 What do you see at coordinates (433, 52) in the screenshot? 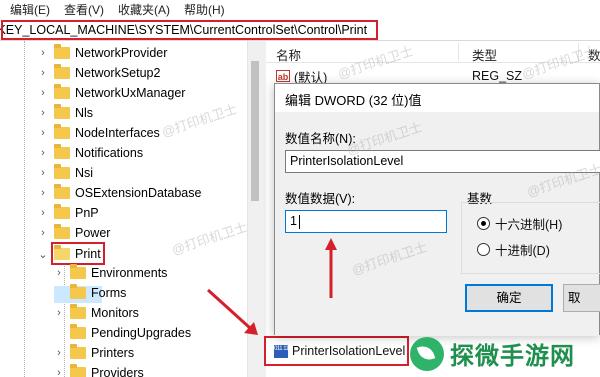
I see `list-header: 名称 类型 数` at bounding box center [433, 52].